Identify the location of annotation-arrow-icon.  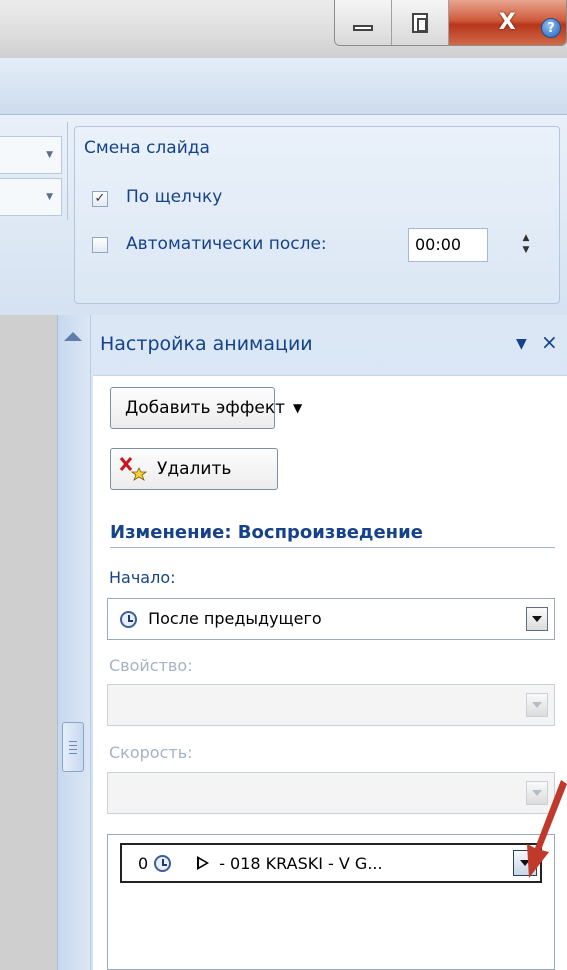
(547, 829).